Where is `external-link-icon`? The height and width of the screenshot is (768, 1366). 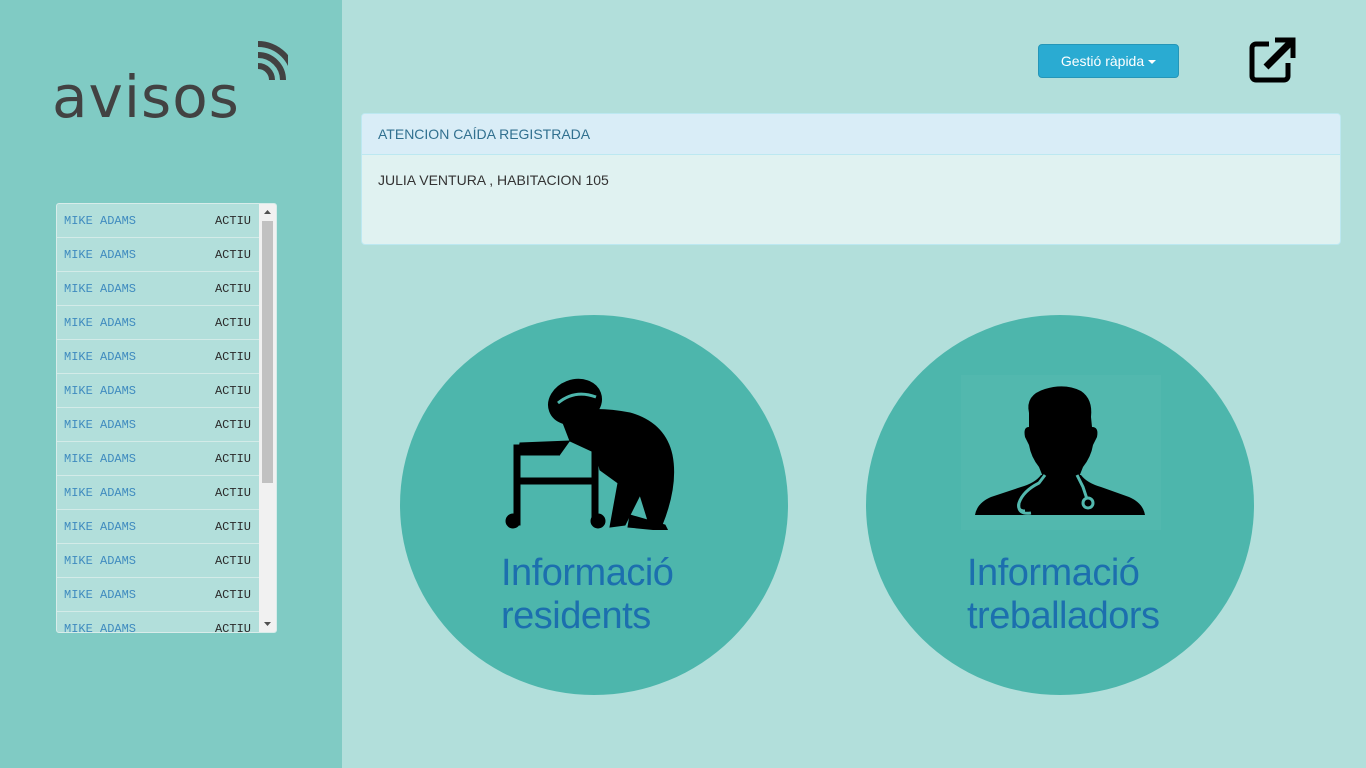 external-link-icon is located at coordinates (1271, 61).